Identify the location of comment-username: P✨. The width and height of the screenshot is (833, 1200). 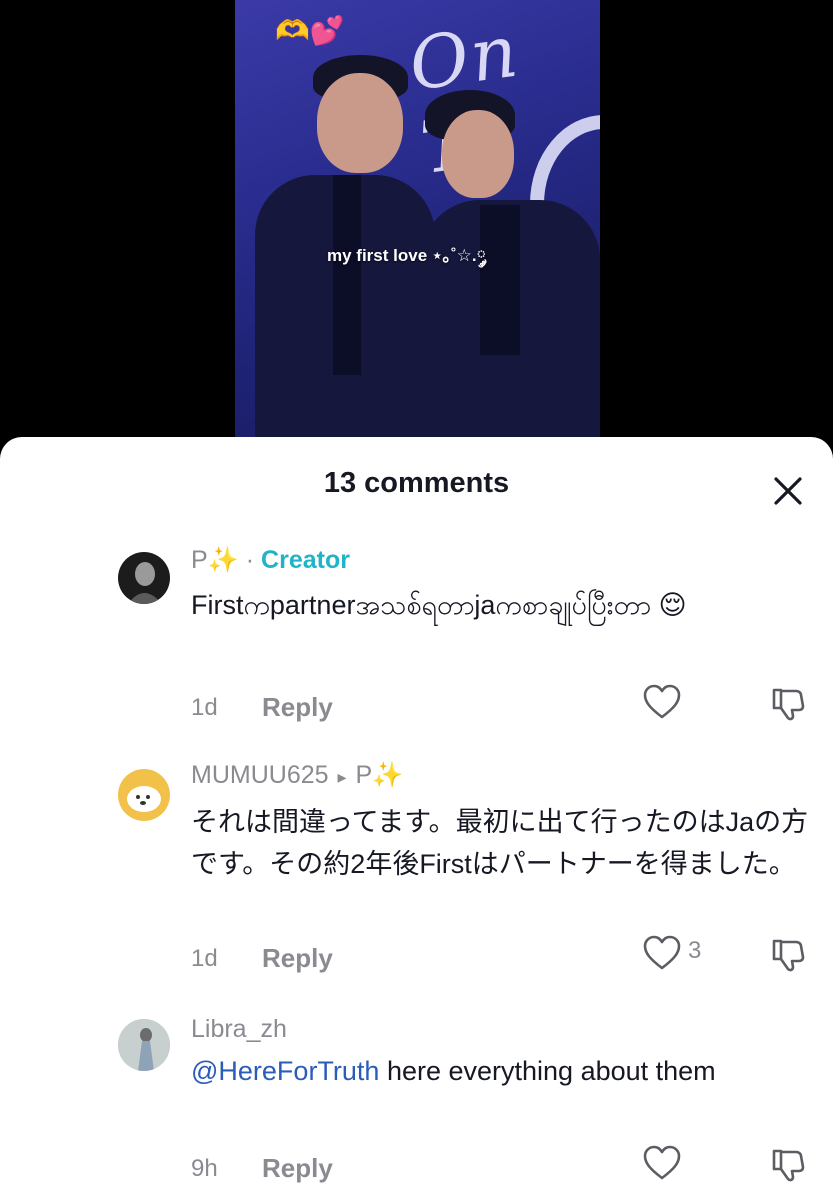
(215, 560).